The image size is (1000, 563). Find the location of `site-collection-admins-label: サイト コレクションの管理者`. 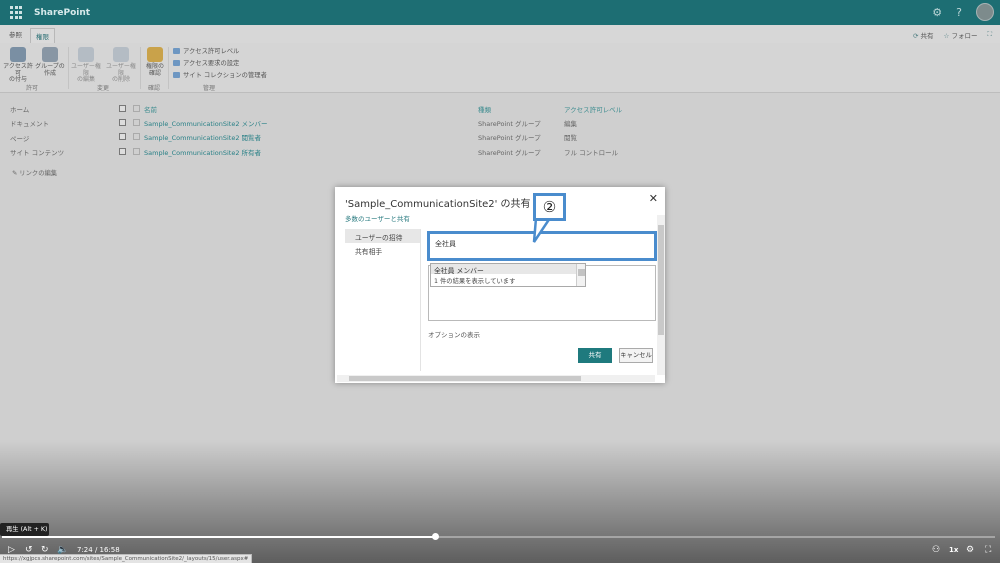

site-collection-admins-label: サイト コレクションの管理者 is located at coordinates (225, 75).